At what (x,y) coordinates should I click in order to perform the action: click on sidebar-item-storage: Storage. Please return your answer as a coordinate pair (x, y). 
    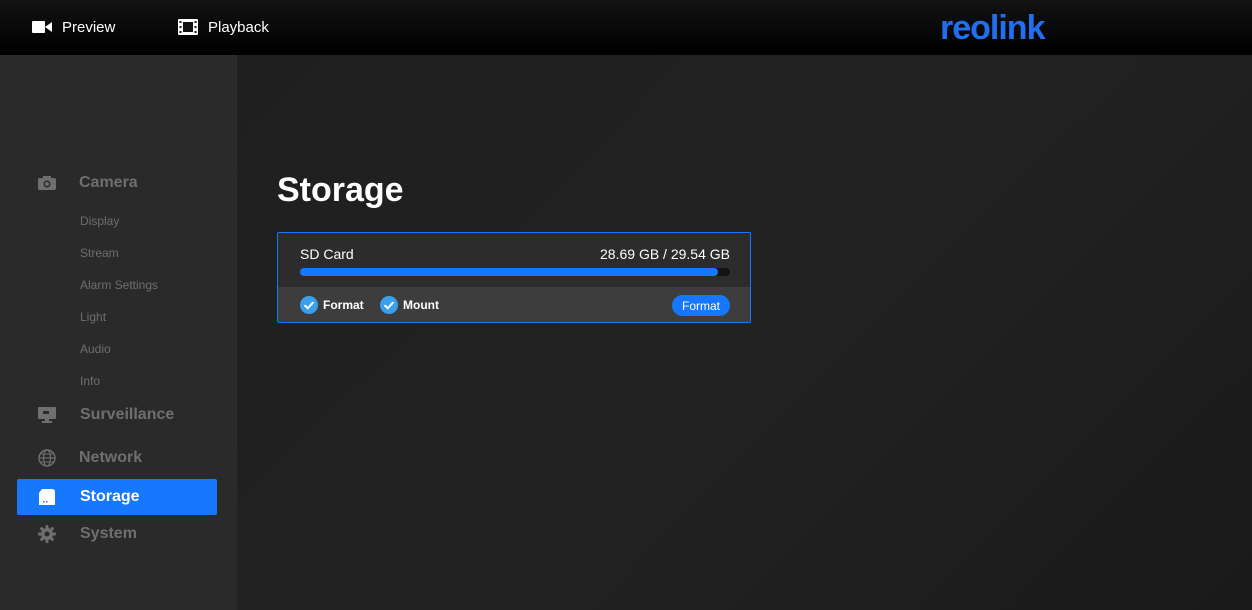
    Looking at the image, I should click on (117, 497).